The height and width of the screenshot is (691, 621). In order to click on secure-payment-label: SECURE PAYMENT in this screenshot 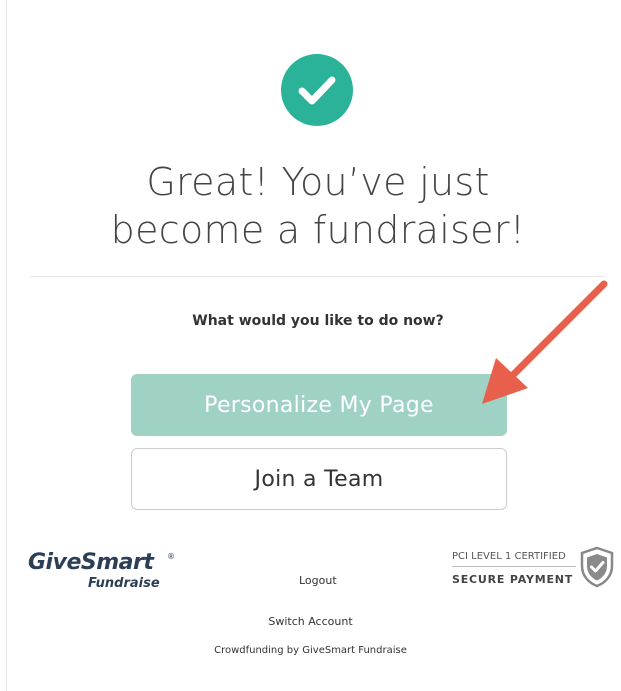, I will do `click(513, 579)`.